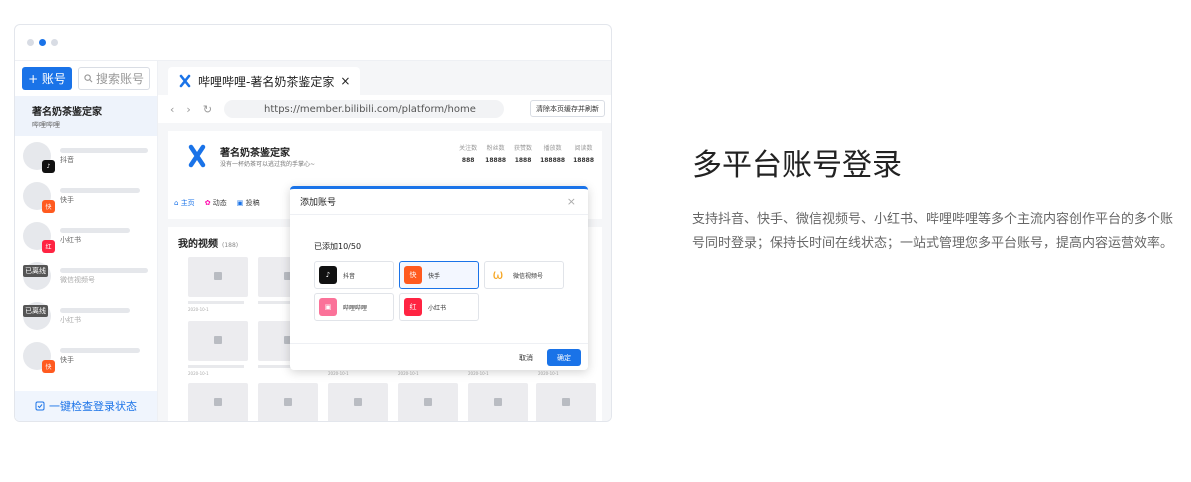  I want to click on added-count: 已添加10/50, so click(338, 246).